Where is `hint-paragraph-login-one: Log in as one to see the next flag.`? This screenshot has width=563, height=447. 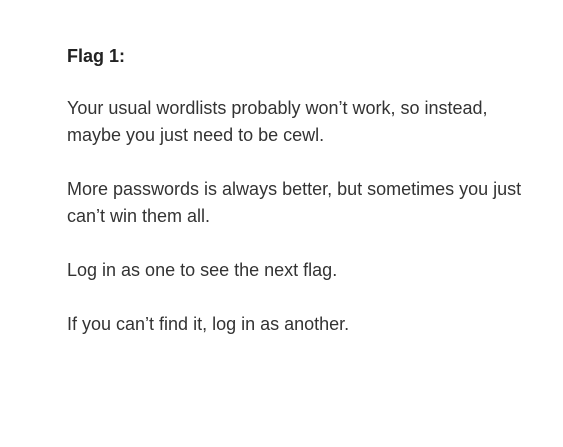 hint-paragraph-login-one: Log in as one to see the next flag. is located at coordinates (202, 270).